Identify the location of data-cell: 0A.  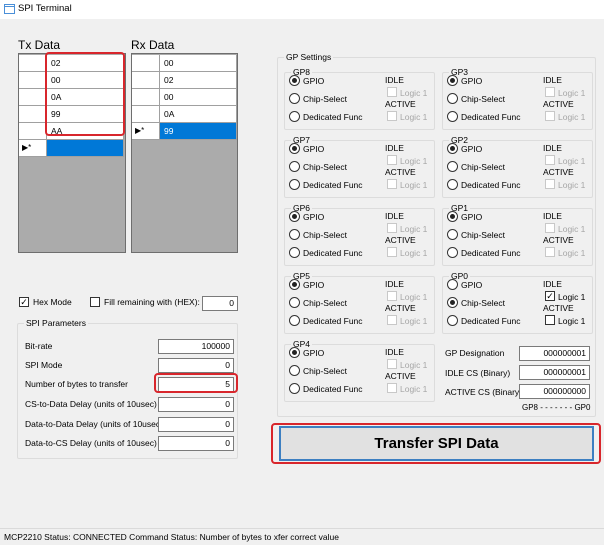
(198, 114).